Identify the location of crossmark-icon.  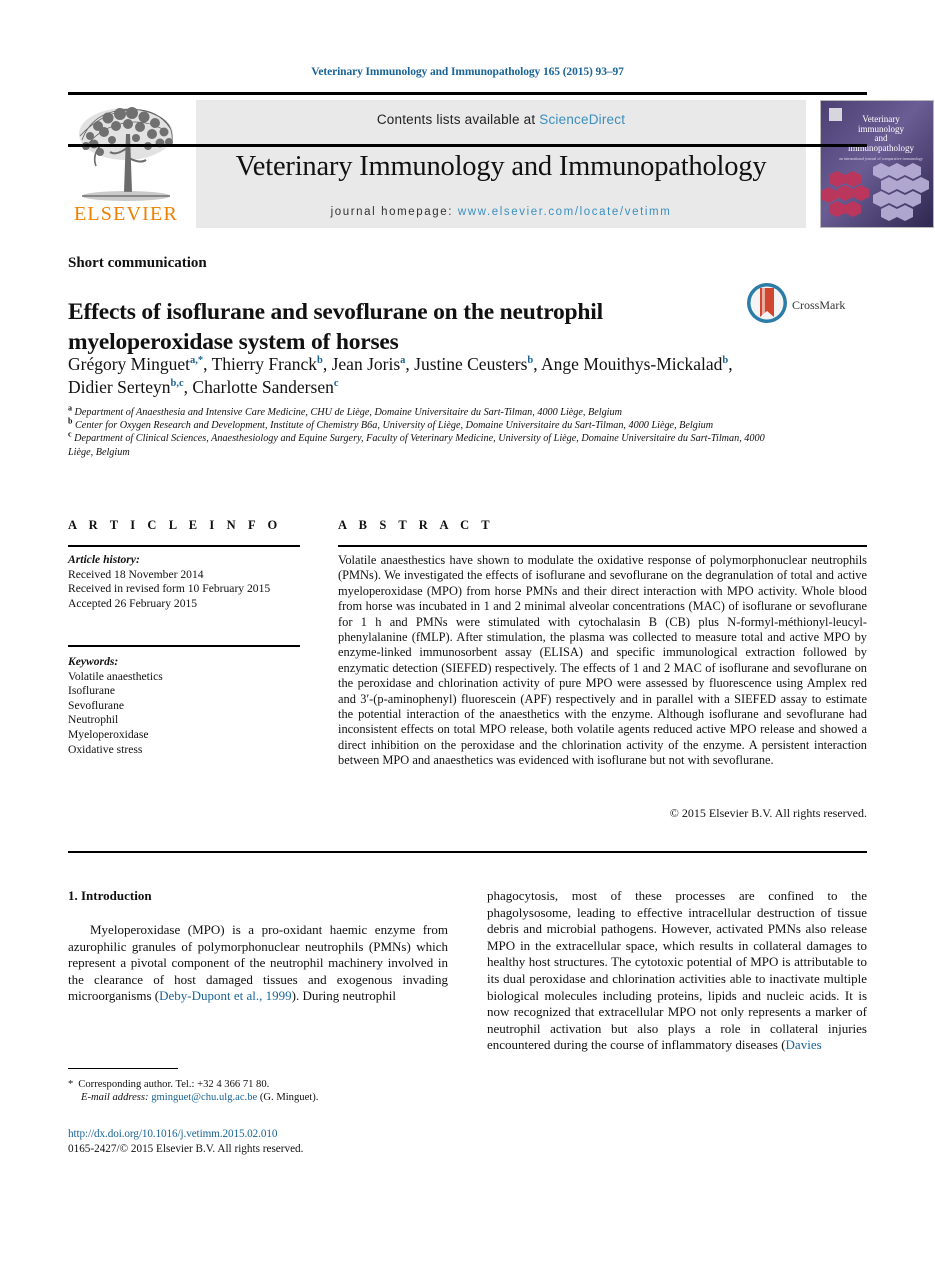
(767, 303).